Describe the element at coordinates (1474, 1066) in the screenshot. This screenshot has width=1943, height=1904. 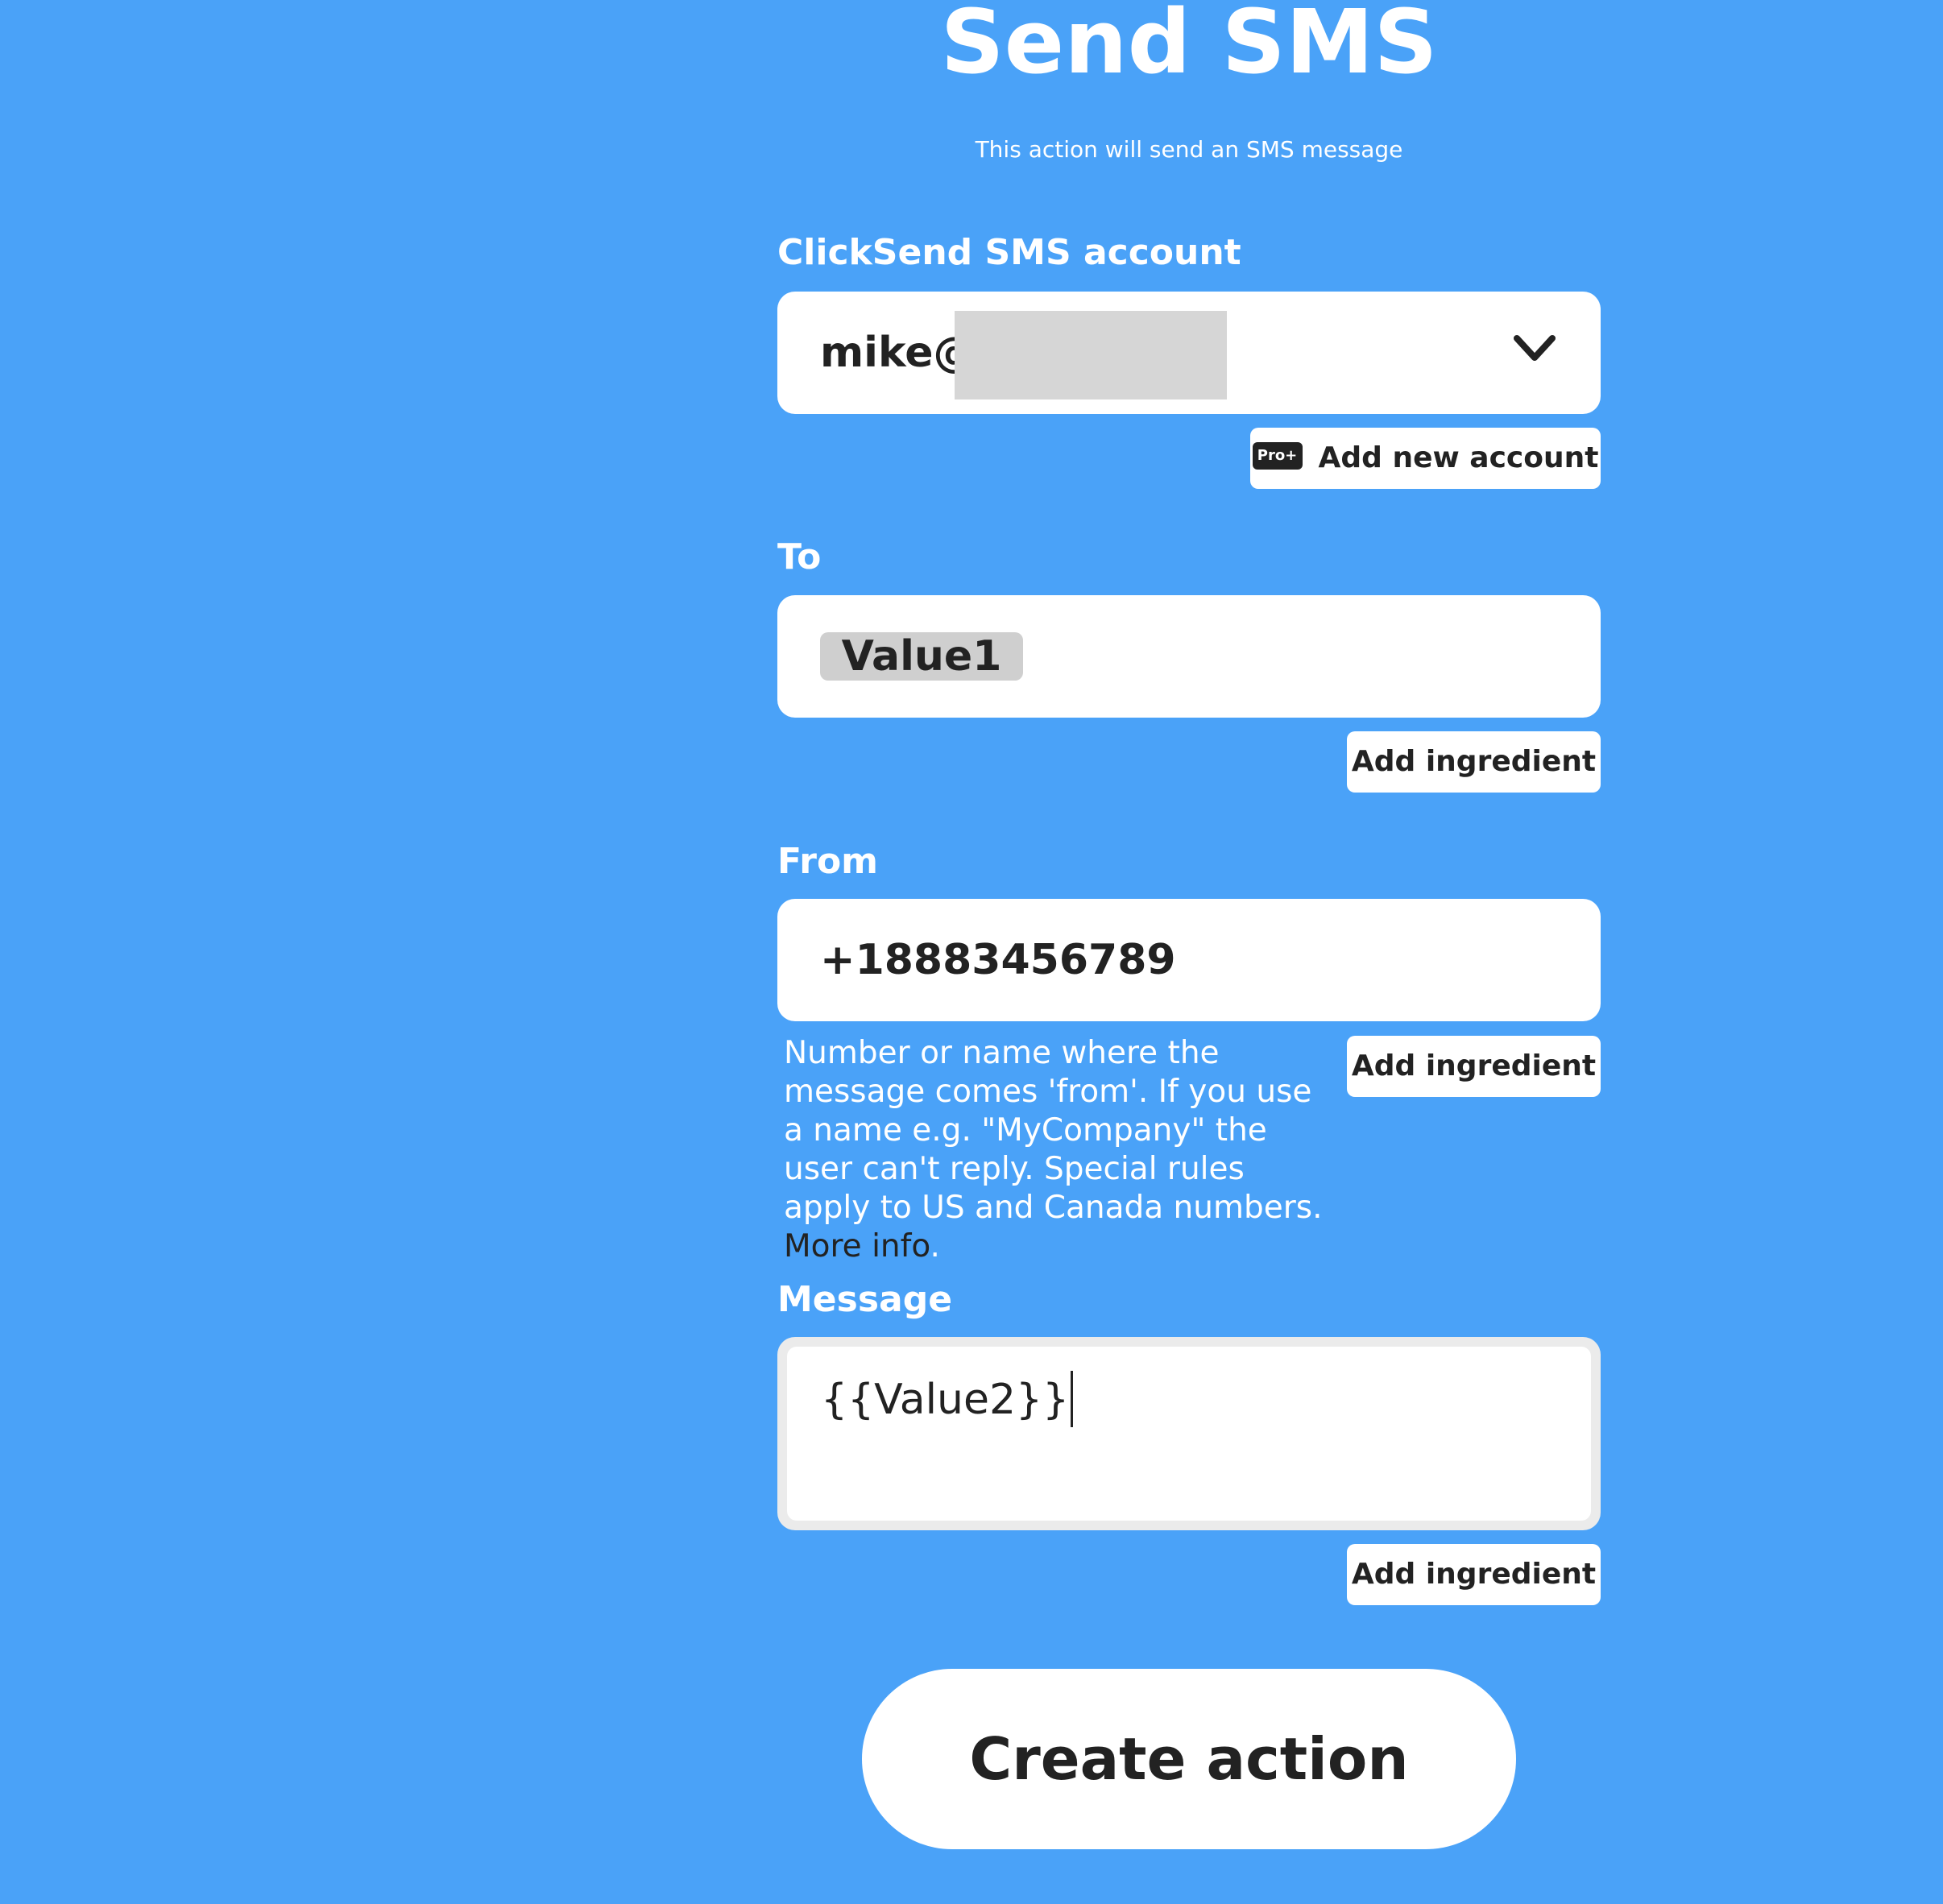
I see `from-add-ingredient-button: Add ingredient` at that location.